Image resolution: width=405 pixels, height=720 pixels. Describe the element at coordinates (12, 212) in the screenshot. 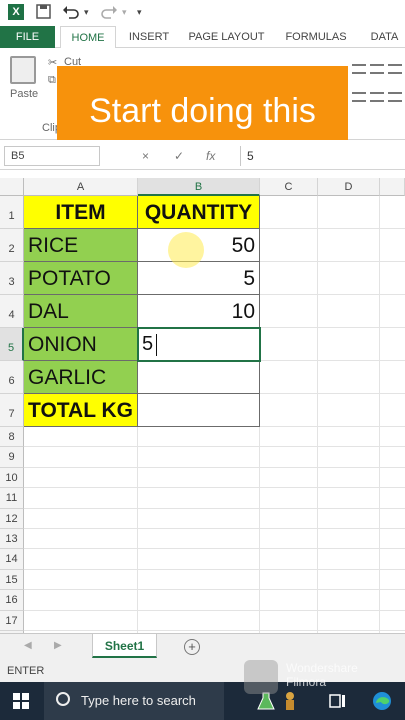

I see `row-header-1: 1` at that location.